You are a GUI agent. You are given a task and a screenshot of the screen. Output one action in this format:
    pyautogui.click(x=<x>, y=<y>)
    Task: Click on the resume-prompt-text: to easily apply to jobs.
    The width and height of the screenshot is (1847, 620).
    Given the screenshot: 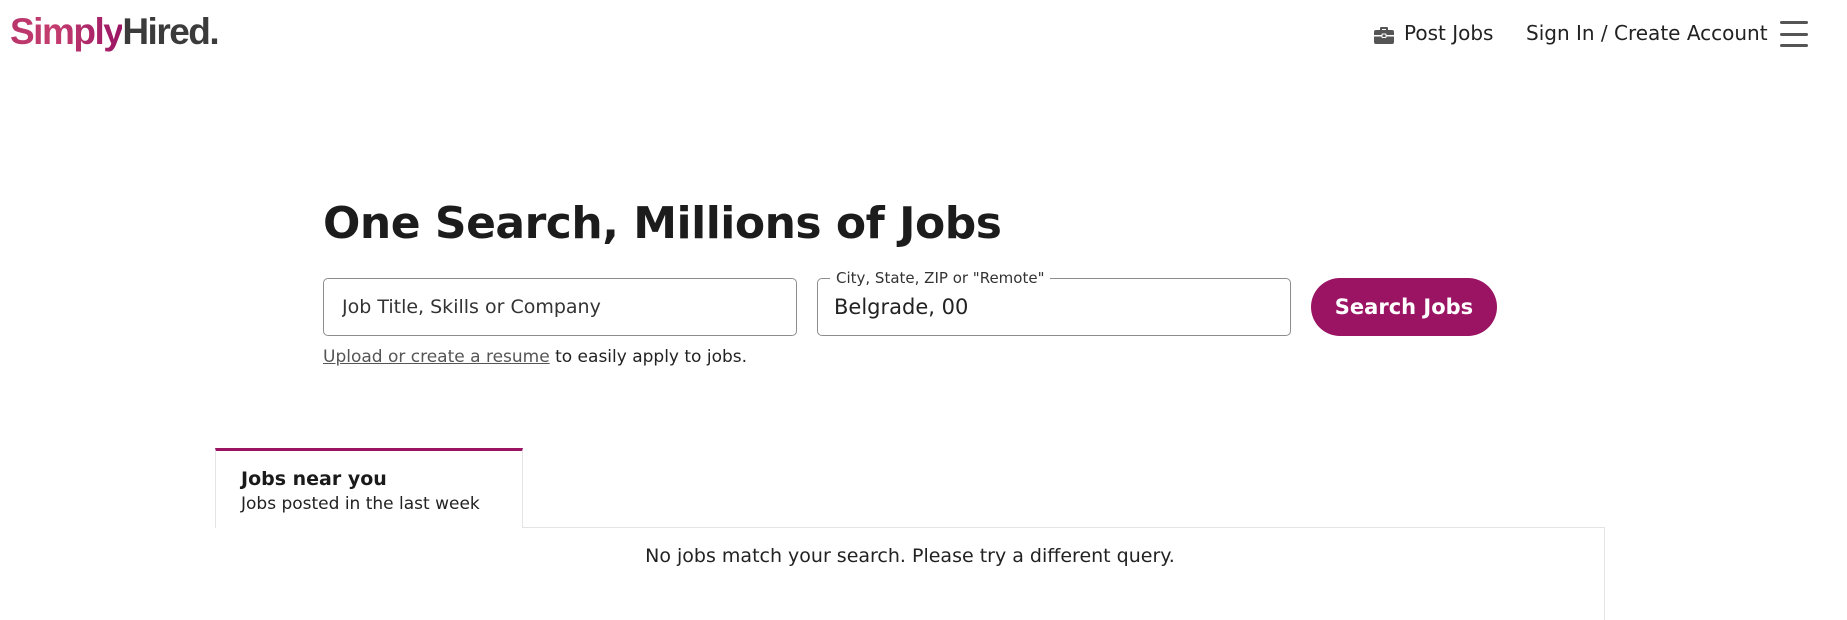 What is the action you would take?
    pyautogui.click(x=648, y=357)
    